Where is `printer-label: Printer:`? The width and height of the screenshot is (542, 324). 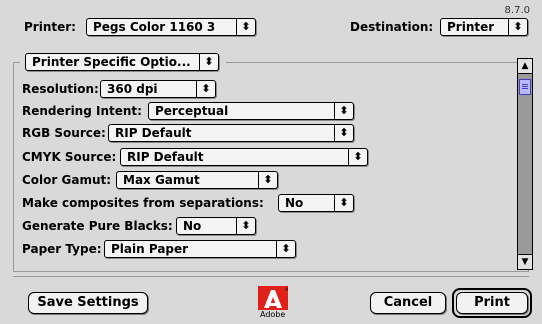 printer-label: Printer: is located at coordinates (50, 27).